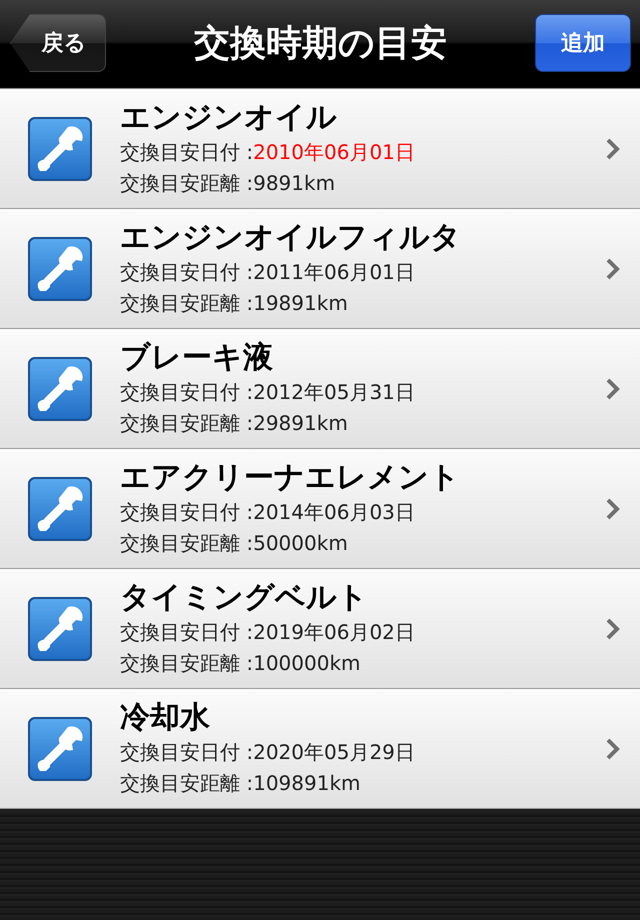 The width and height of the screenshot is (640, 920). I want to click on list-item: タイミングベルト 交換目安日付 :2019年06月02日 交換目安距離 :100000km, so click(320, 629).